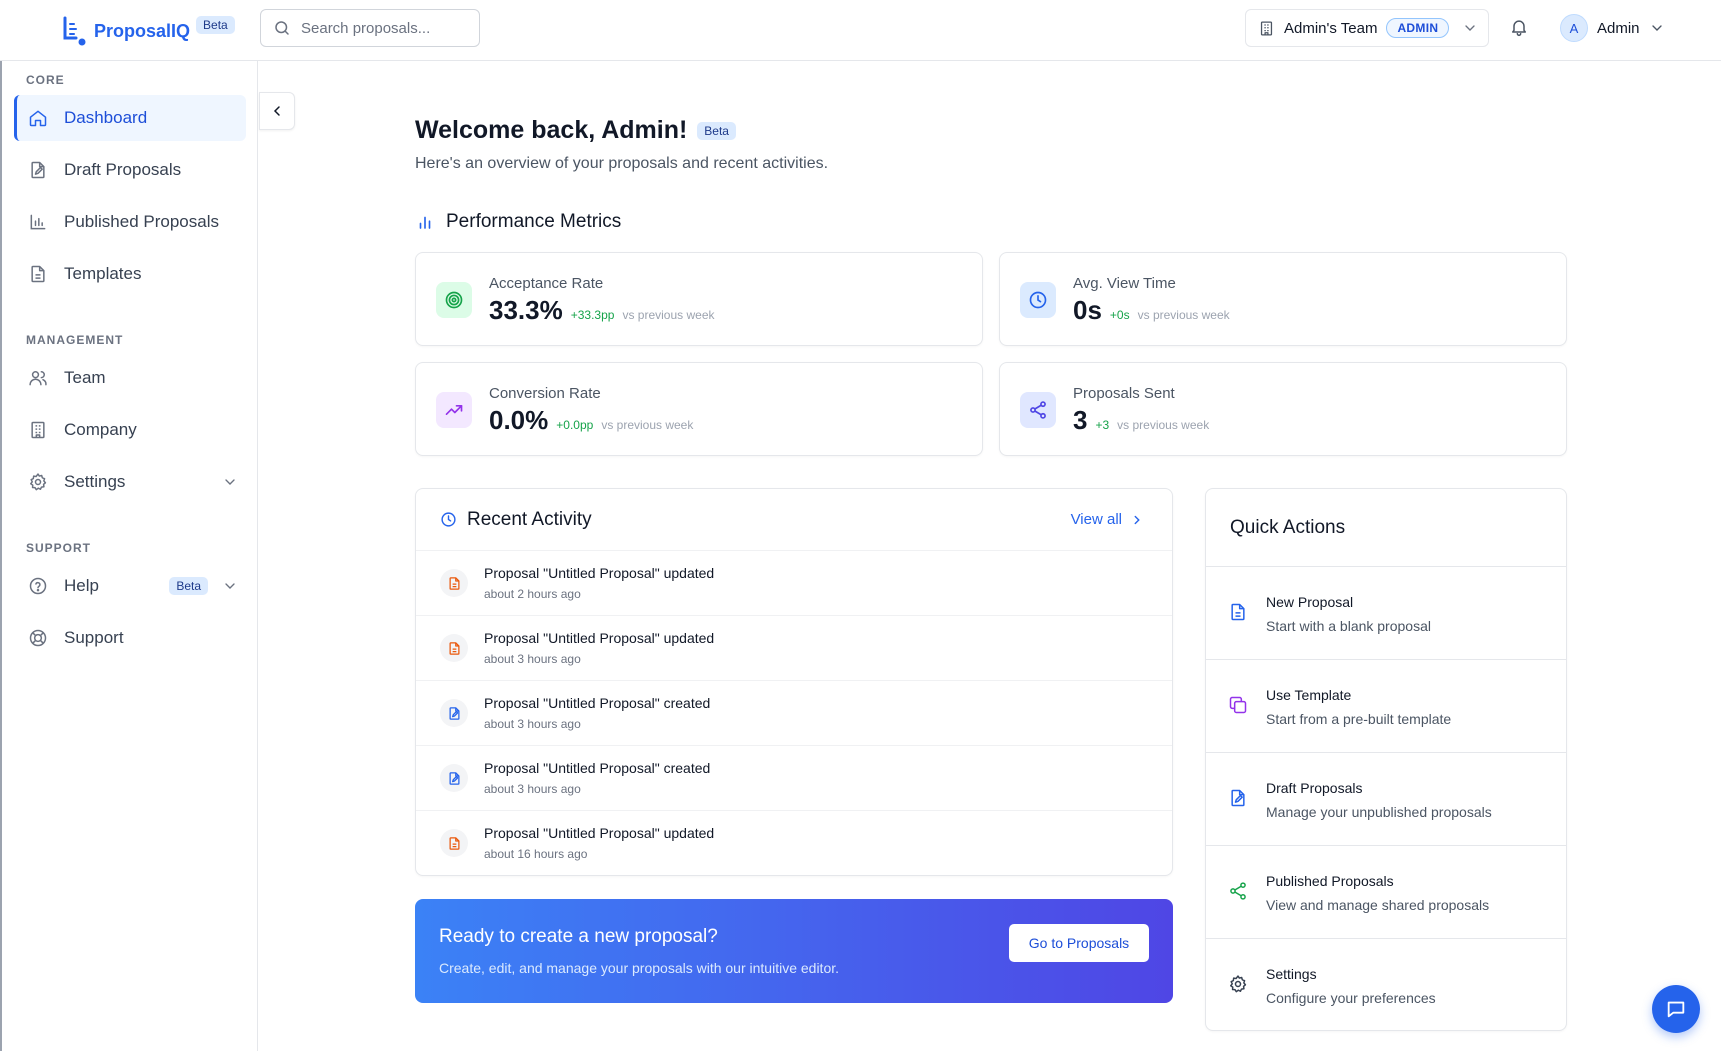 The image size is (1721, 1051). What do you see at coordinates (454, 410) in the screenshot?
I see `trending-up-icon` at bounding box center [454, 410].